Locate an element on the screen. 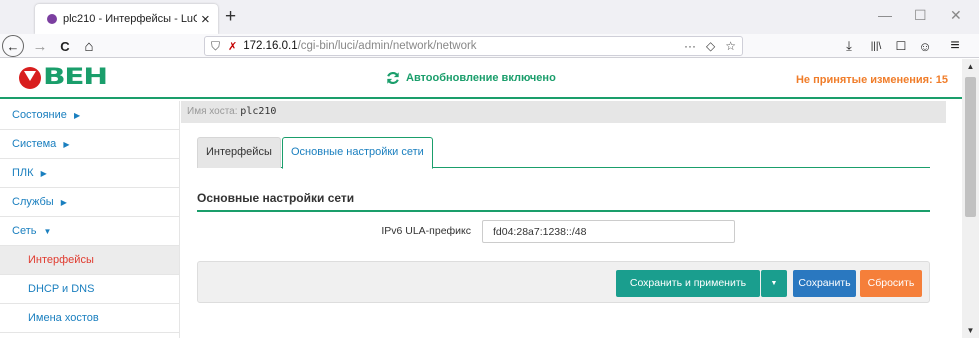  back-icon: ← is located at coordinates (13, 46).